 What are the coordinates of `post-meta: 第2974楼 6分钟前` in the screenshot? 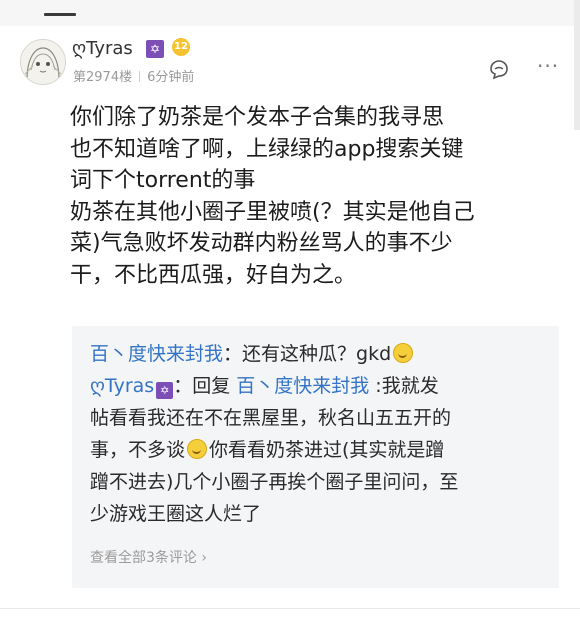 It's located at (133, 75).